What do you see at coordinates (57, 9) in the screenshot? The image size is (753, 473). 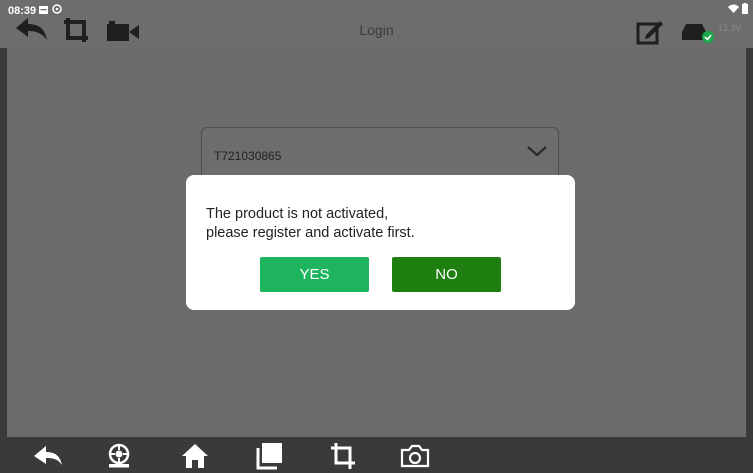 I see `sync-icon` at bounding box center [57, 9].